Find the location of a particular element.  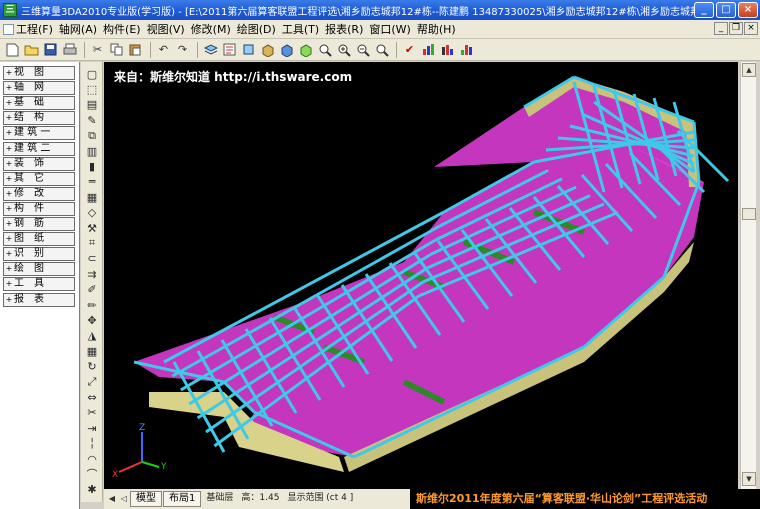

extend-icon: ⇥ is located at coordinates (92, 428).